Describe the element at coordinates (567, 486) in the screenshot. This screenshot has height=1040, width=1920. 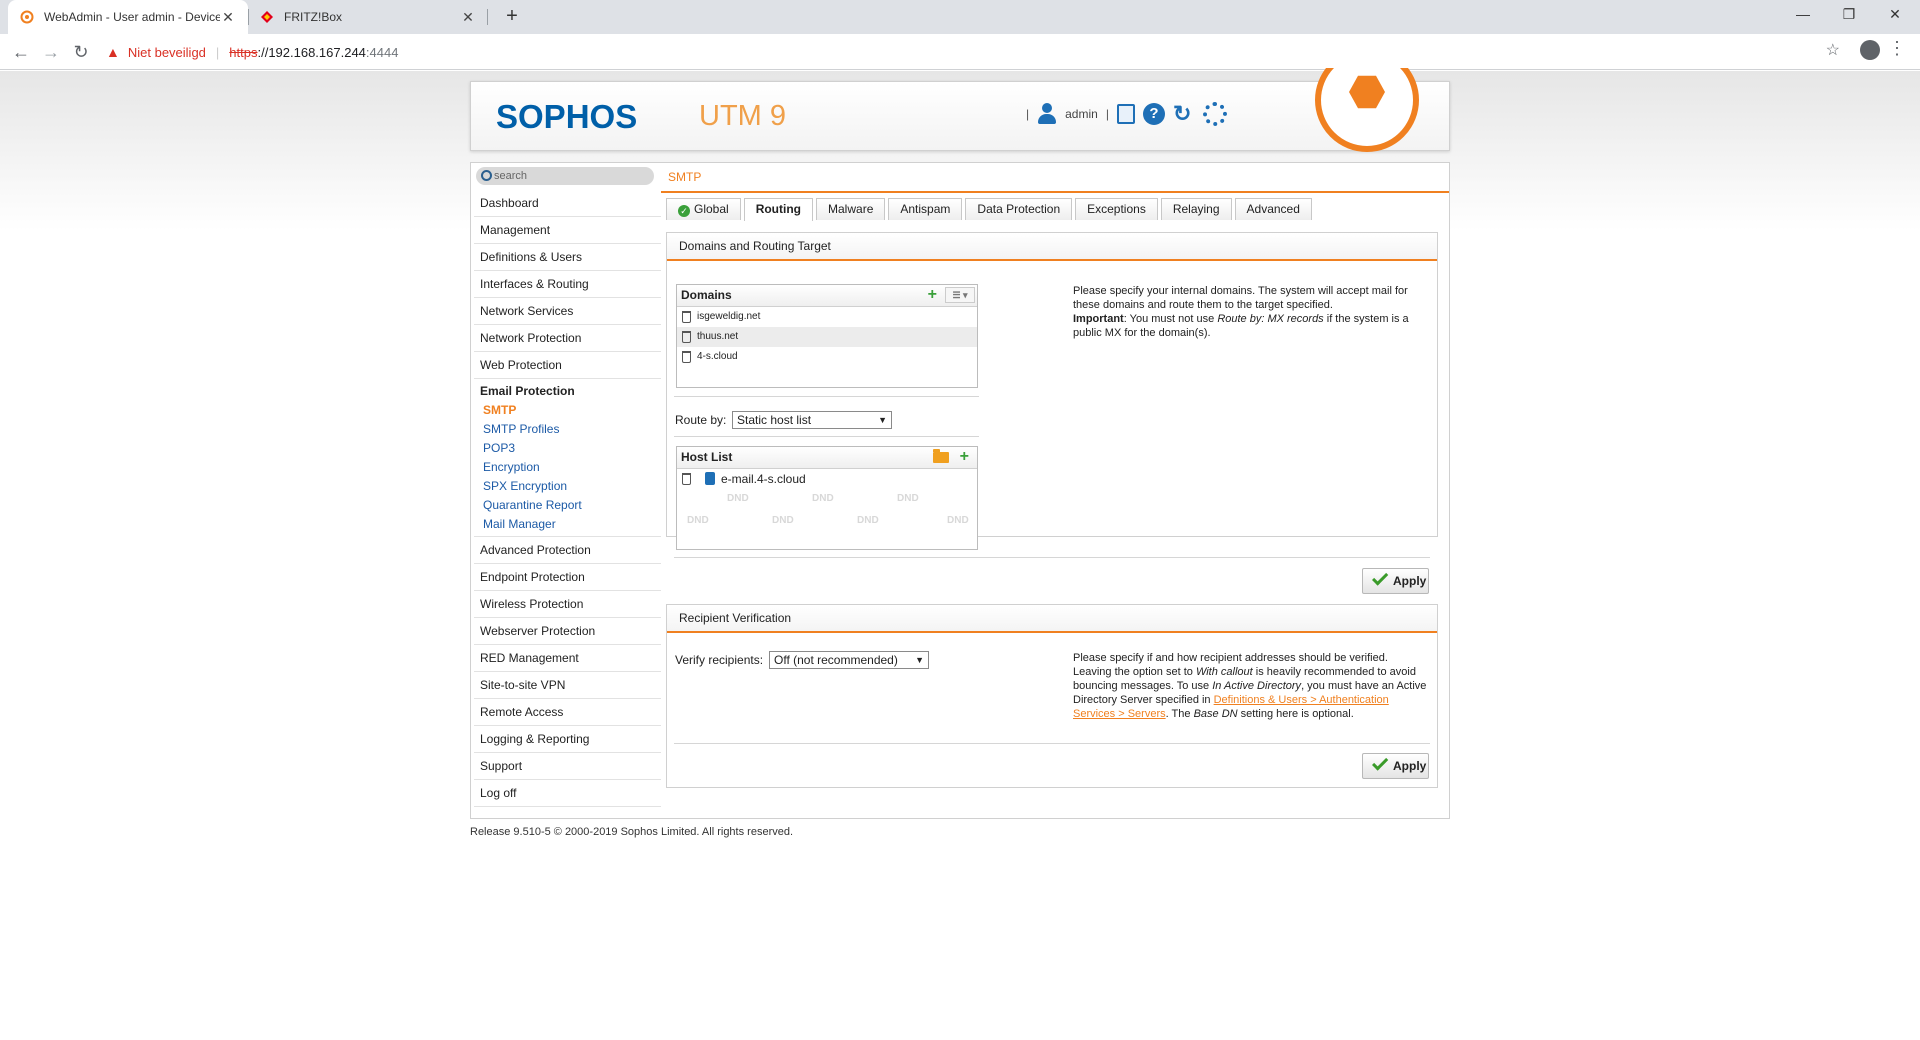
I see `subnav-item-spx-encryption: SPX Encryption` at that location.